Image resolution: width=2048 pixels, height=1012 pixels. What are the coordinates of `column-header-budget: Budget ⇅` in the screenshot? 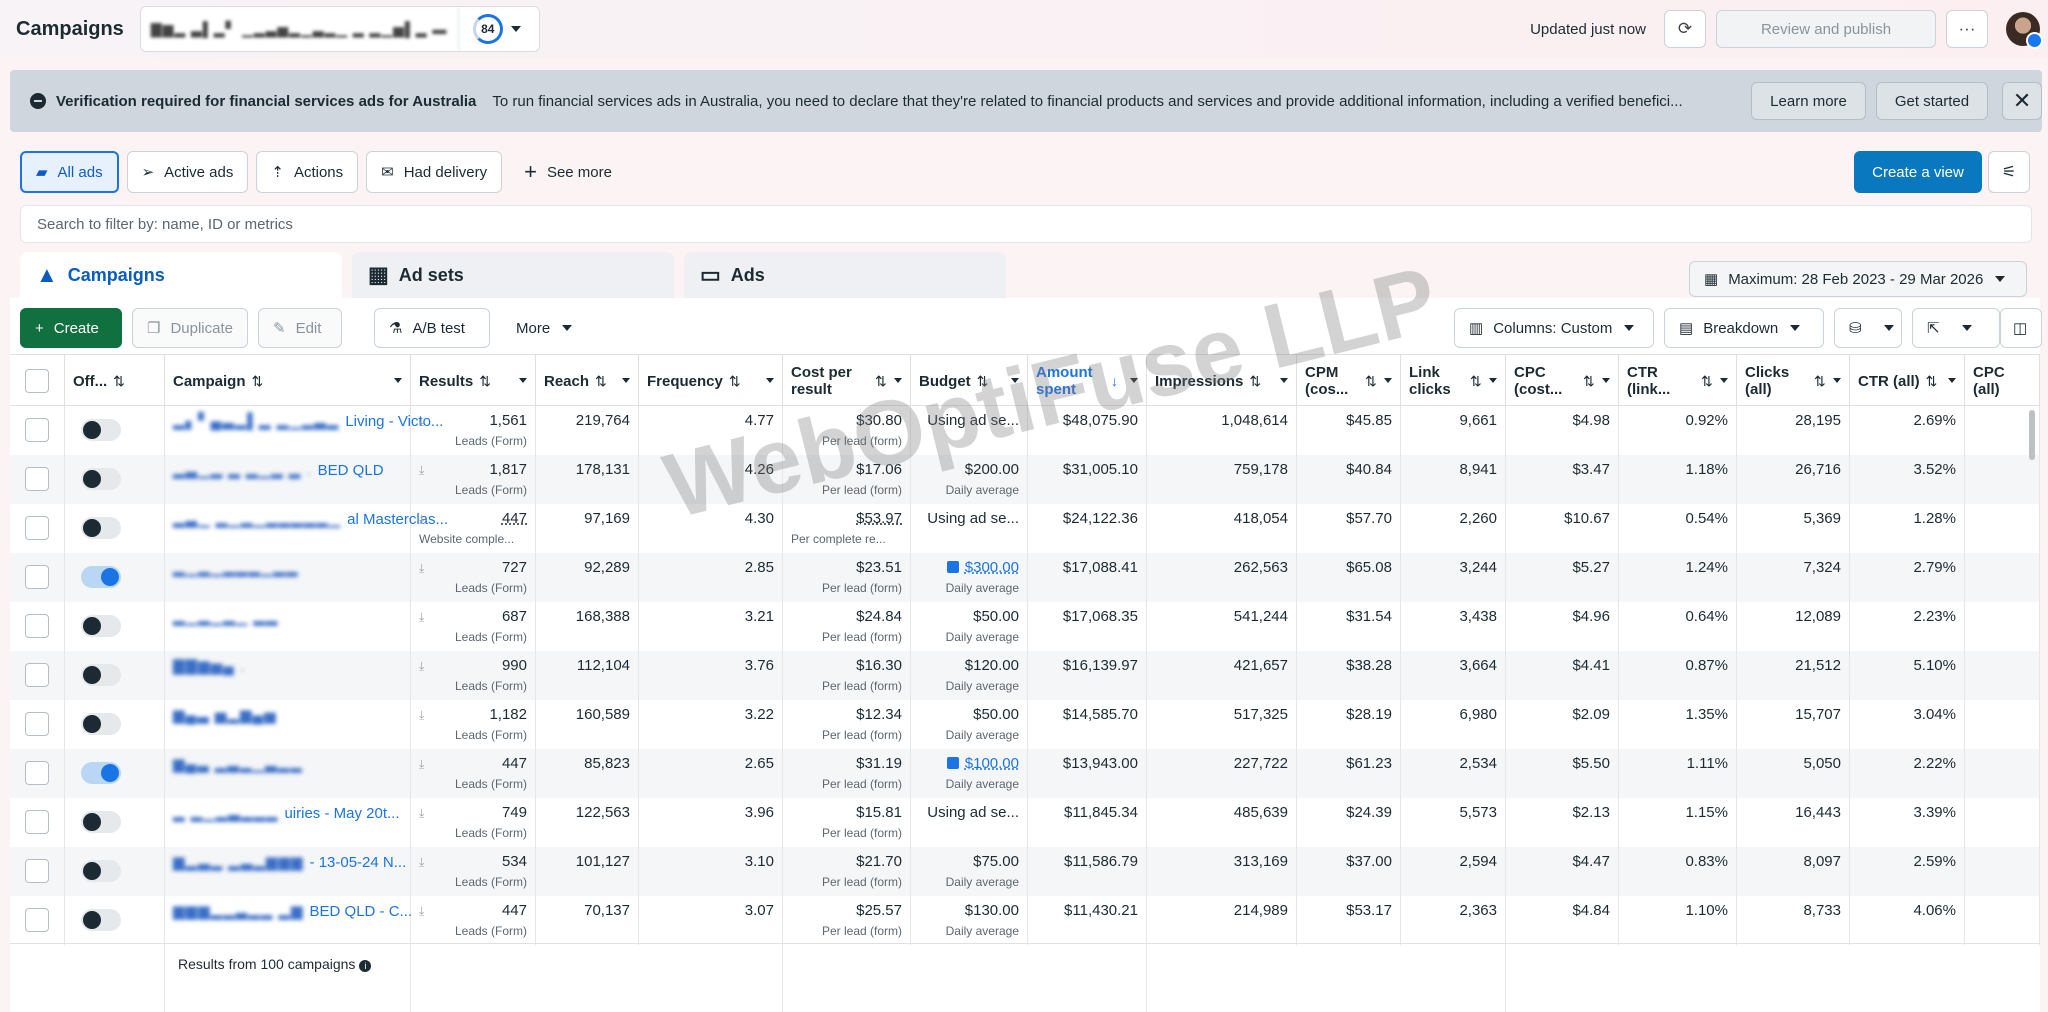 It's located at (969, 381).